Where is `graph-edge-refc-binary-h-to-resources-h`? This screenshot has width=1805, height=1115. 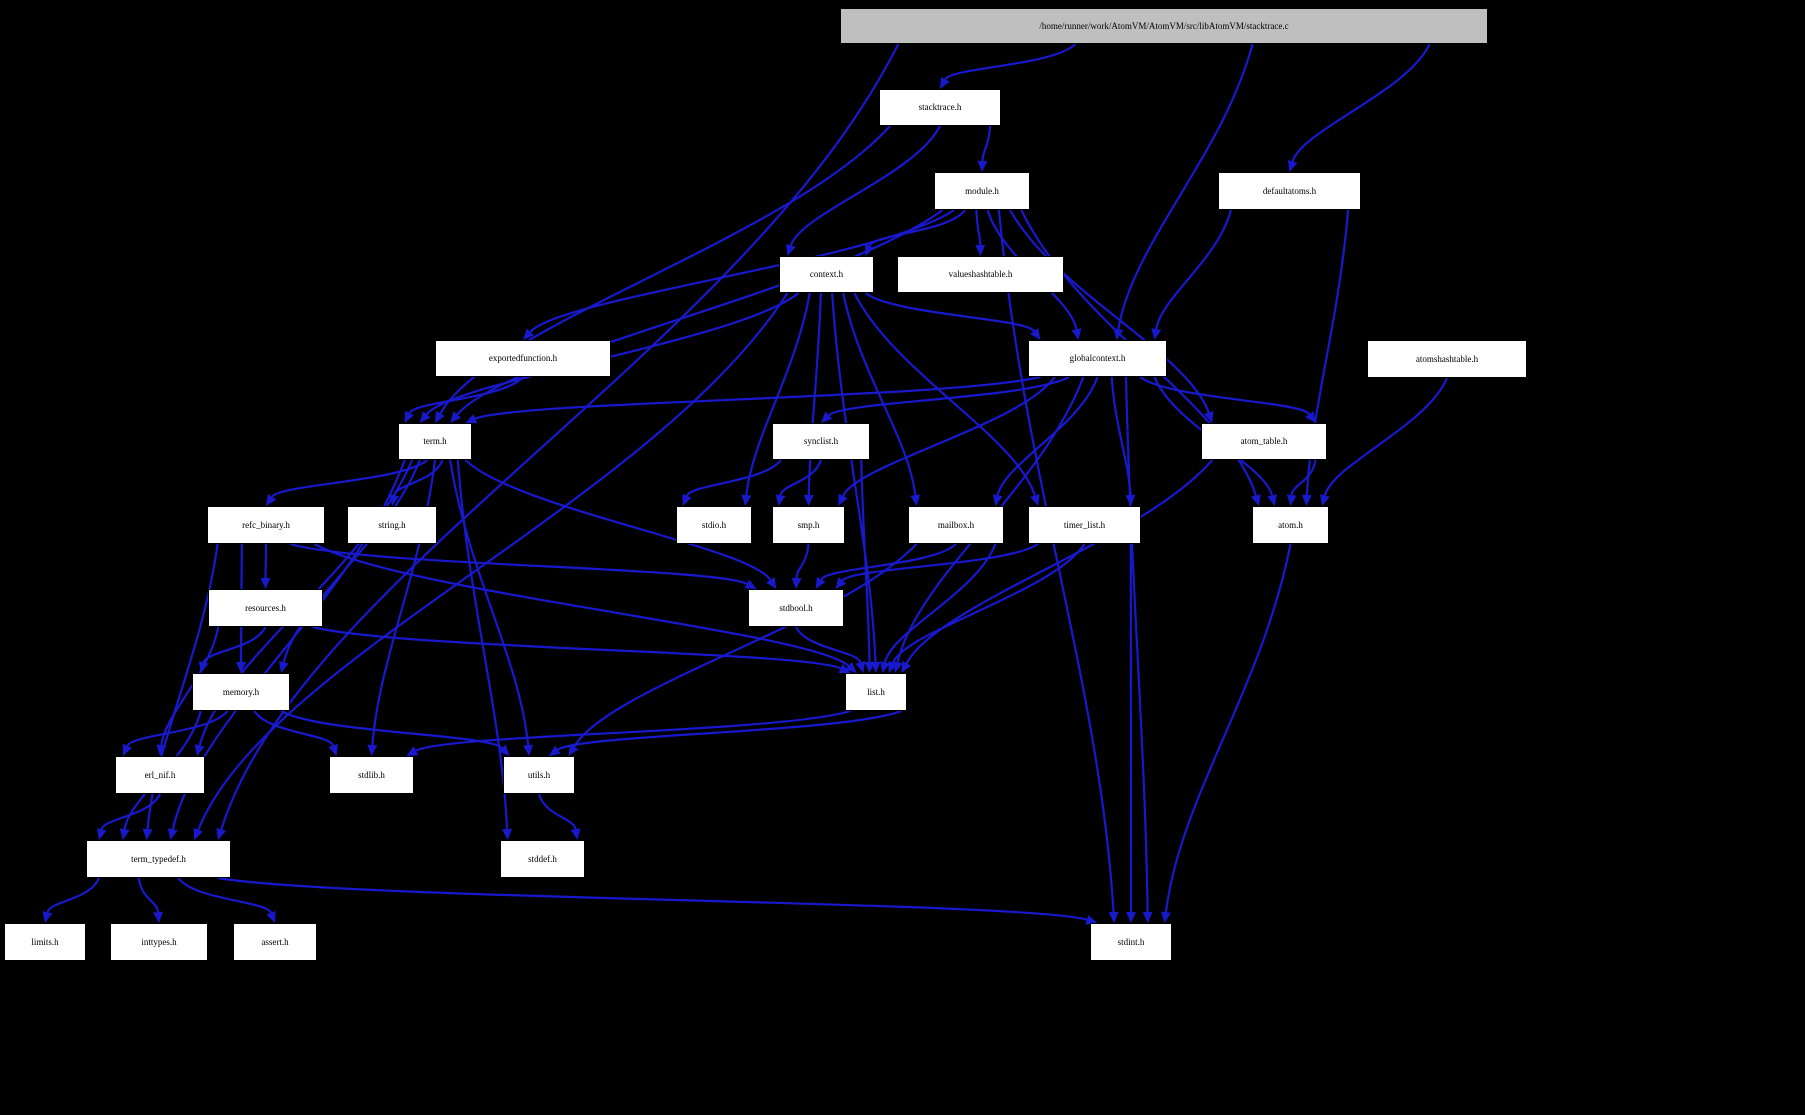 graph-edge-refc-binary-h-to-resources-h is located at coordinates (266, 561).